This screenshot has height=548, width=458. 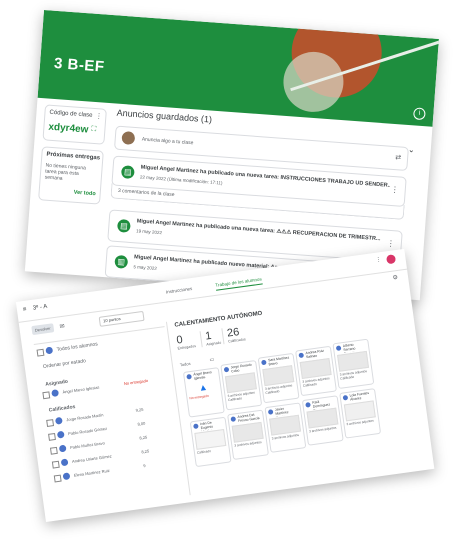 What do you see at coordinates (79, 65) in the screenshot?
I see `class-title: 3 B-EF` at bounding box center [79, 65].